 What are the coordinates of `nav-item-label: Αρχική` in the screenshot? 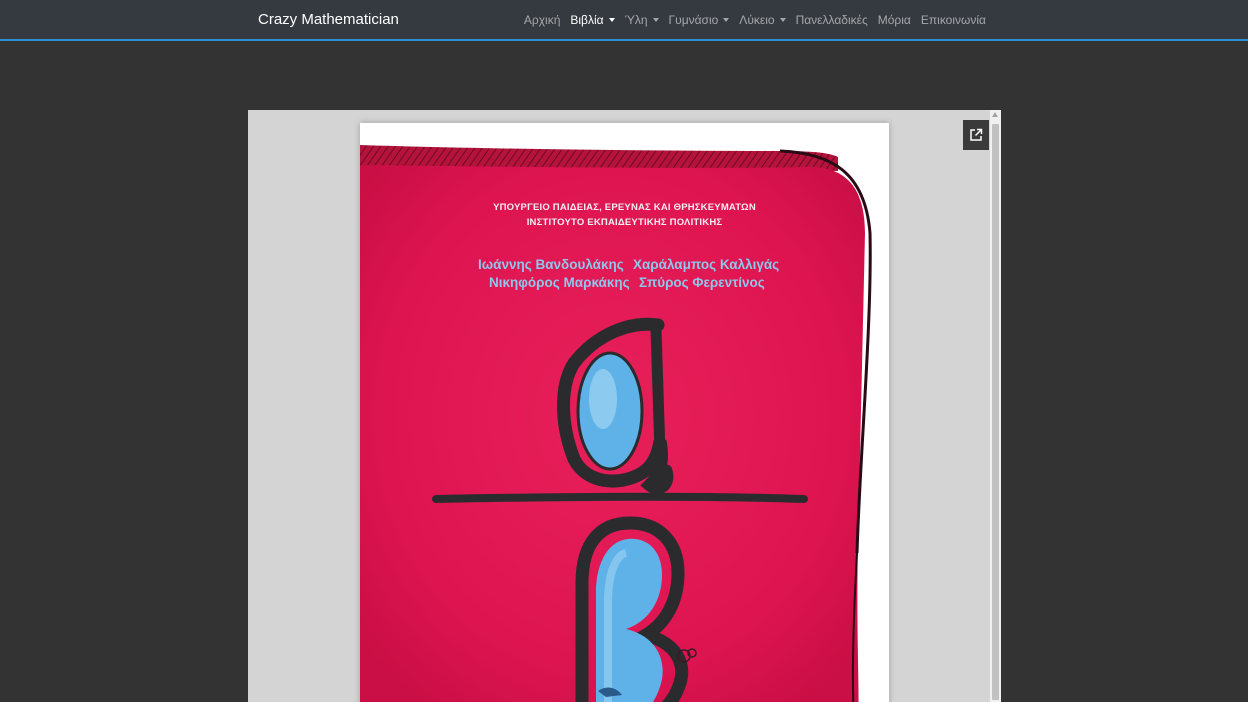 It's located at (542, 19).